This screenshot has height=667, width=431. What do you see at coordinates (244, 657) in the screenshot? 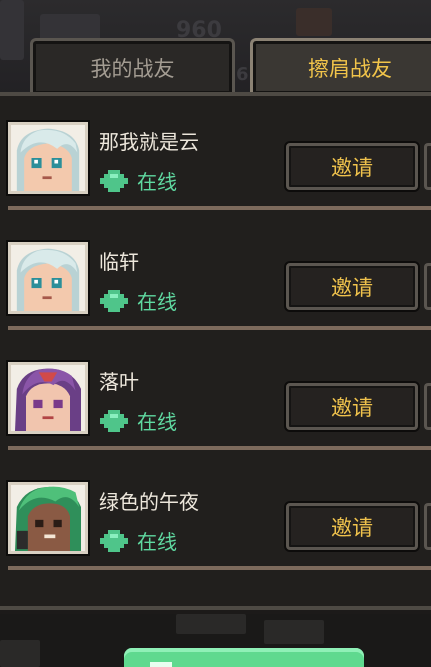
I see `green-action-button` at bounding box center [244, 657].